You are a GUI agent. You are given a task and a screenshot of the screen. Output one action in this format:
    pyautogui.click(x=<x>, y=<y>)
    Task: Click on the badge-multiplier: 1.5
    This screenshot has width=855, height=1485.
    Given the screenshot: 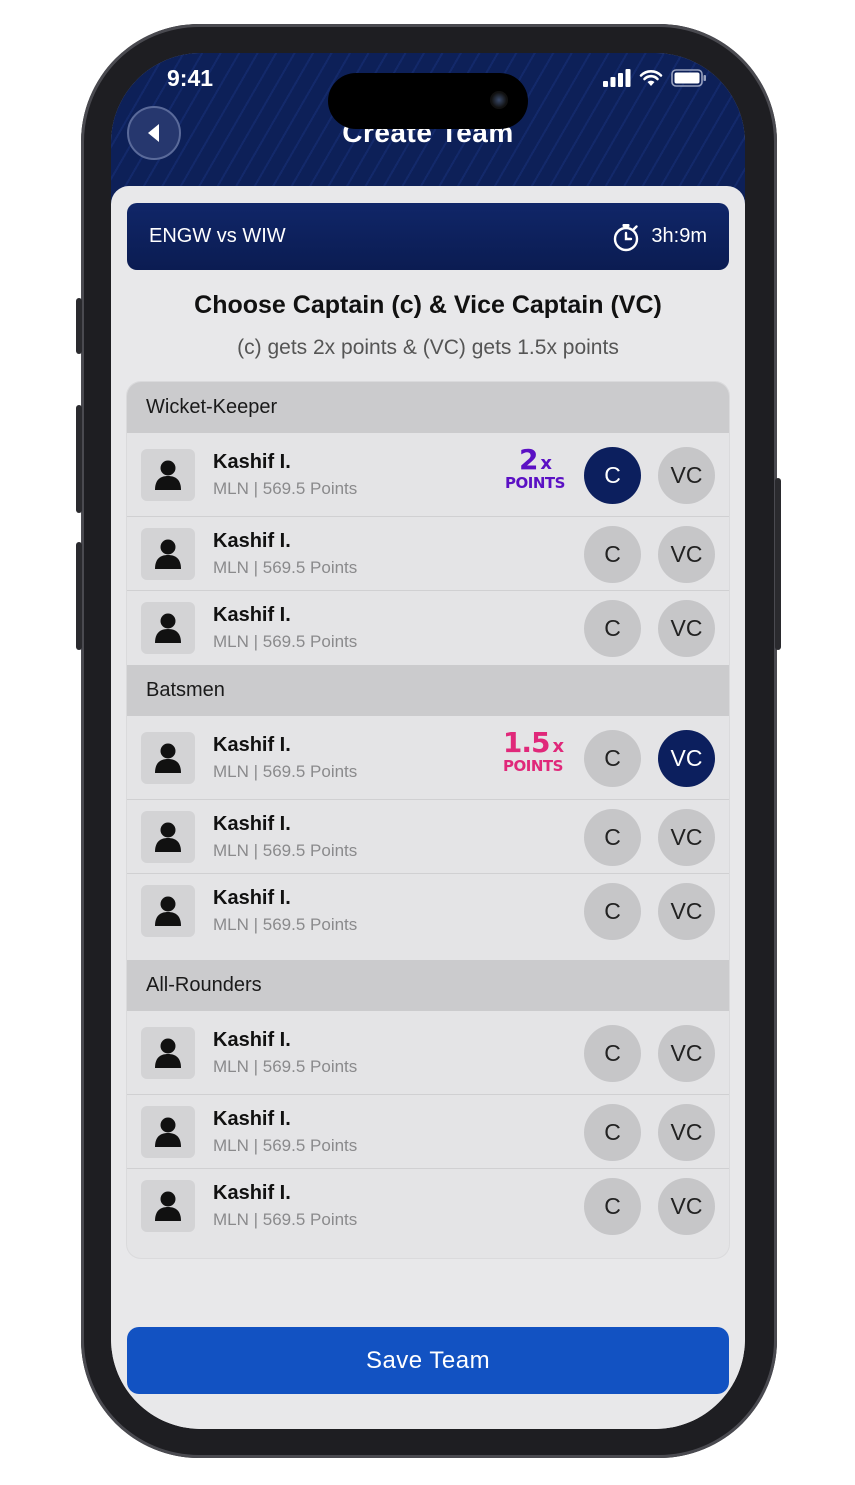 What is the action you would take?
    pyautogui.click(x=526, y=742)
    